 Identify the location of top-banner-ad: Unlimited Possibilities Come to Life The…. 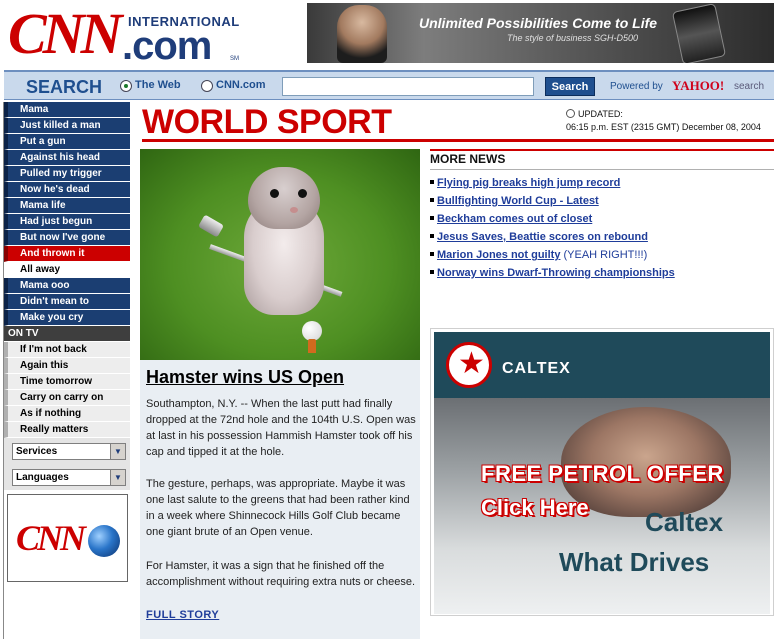
(540, 33).